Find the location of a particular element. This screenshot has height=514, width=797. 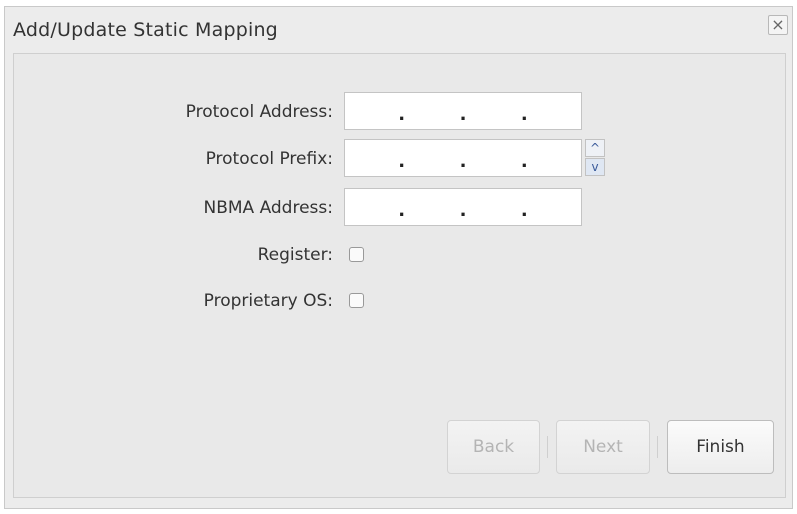

dialog-title: Add/Update Static Mapping is located at coordinates (145, 30).